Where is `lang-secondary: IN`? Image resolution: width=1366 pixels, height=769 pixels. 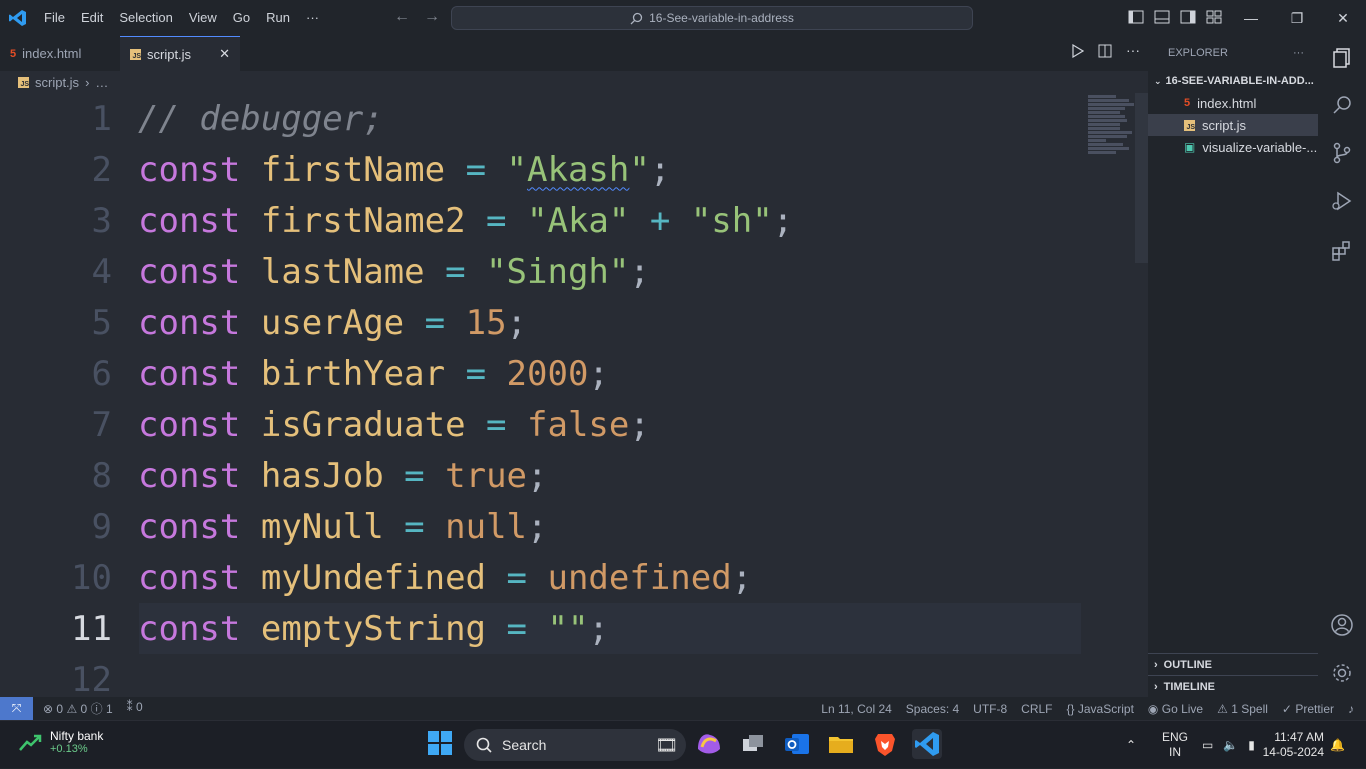
lang-secondary: IN is located at coordinates (1175, 752).